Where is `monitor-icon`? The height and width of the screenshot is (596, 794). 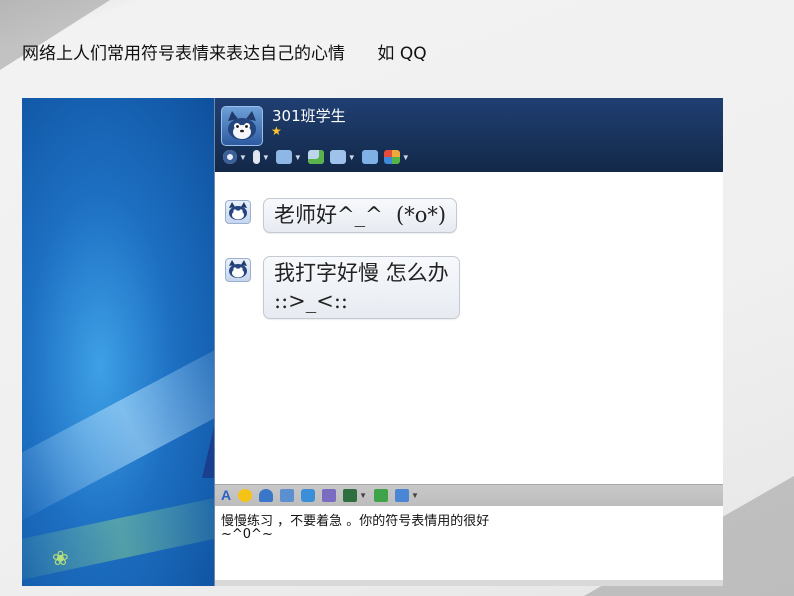
monitor-icon is located at coordinates (369, 157).